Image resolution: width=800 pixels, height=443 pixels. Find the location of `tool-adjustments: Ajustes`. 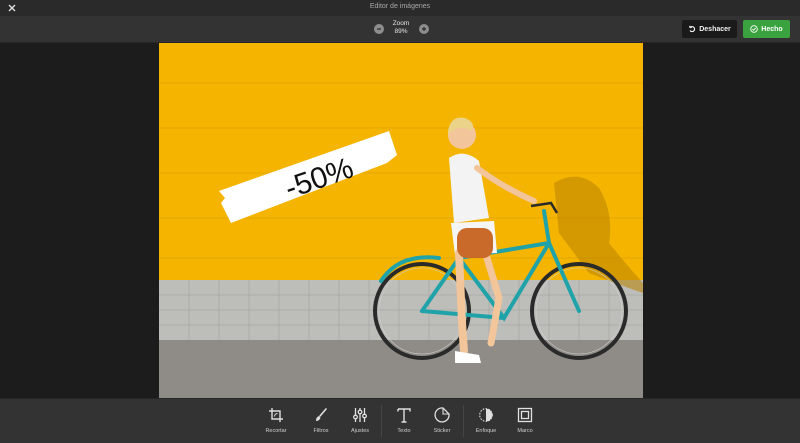

tool-adjustments: Ajustes is located at coordinates (360, 420).